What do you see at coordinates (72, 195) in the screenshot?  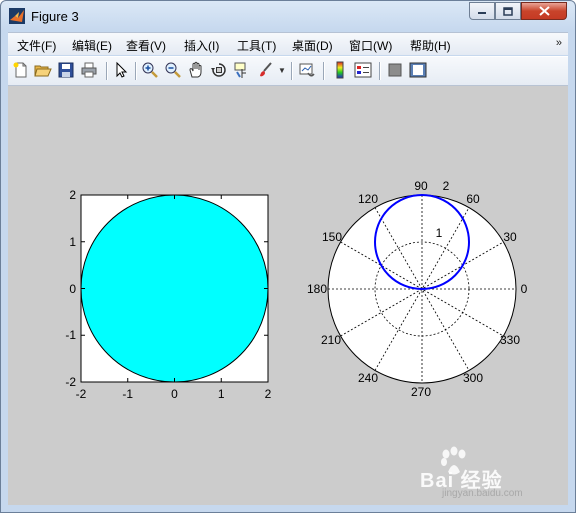 I see `y-tick-label: 2` at bounding box center [72, 195].